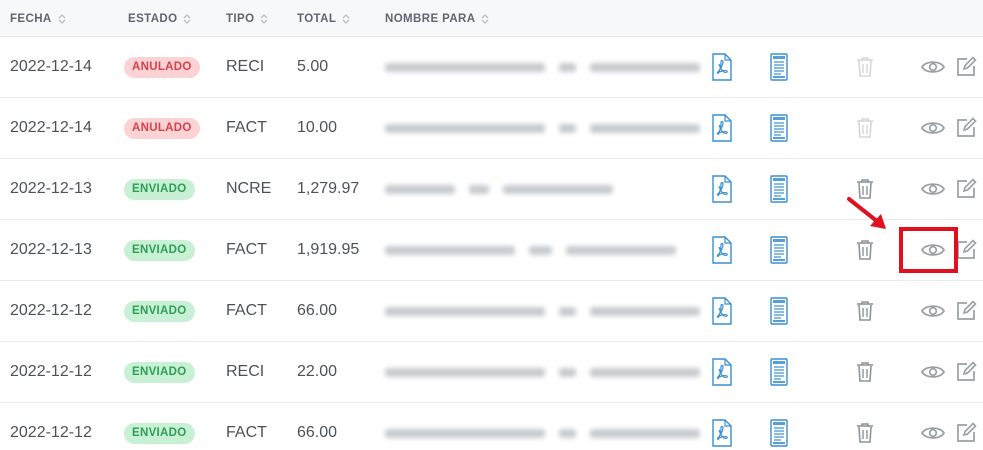 The image size is (983, 450). I want to click on cell-total: 10.00, so click(317, 127).